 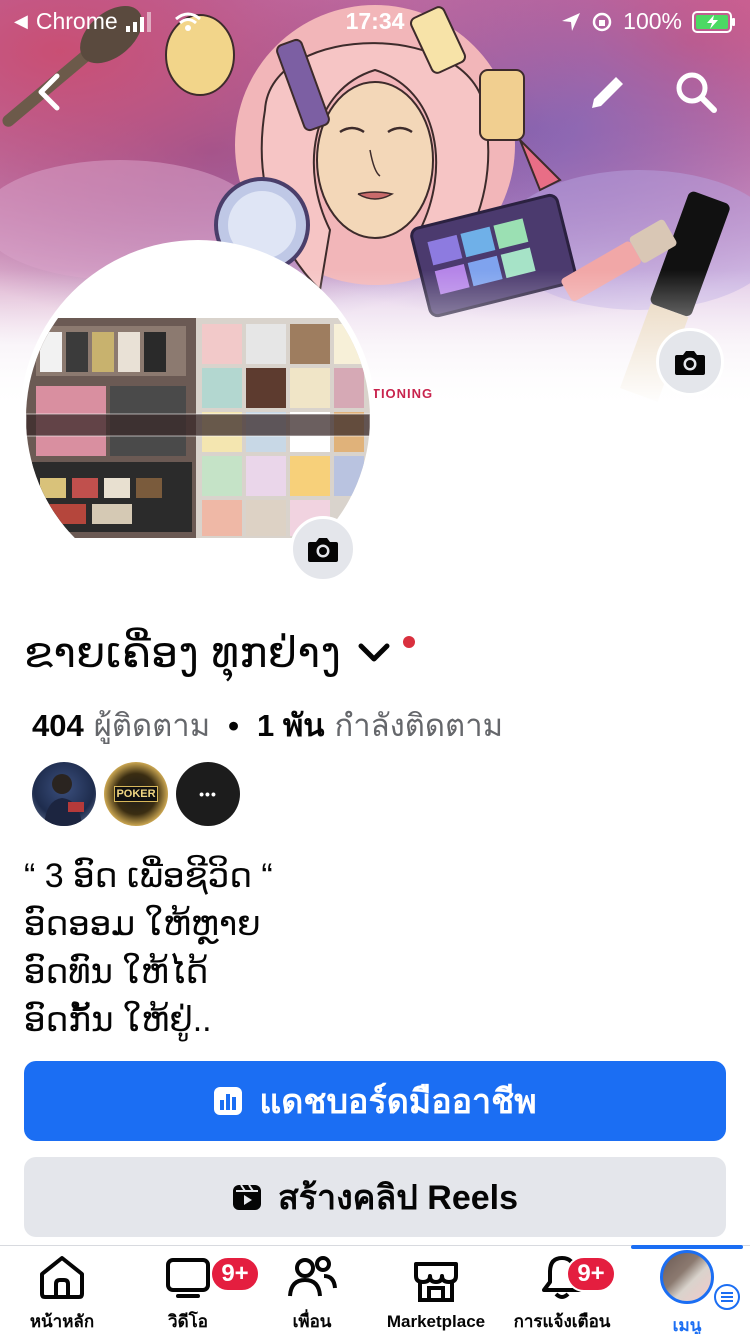 I want to click on profile-name-row: ຂາຍເຄື່ອງ ທຸກຢ່າງ, so click(x=220, y=652).